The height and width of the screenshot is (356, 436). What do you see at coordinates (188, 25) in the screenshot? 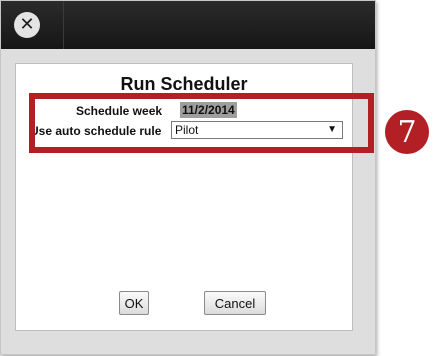
I see `title-bar: ✕` at bounding box center [188, 25].